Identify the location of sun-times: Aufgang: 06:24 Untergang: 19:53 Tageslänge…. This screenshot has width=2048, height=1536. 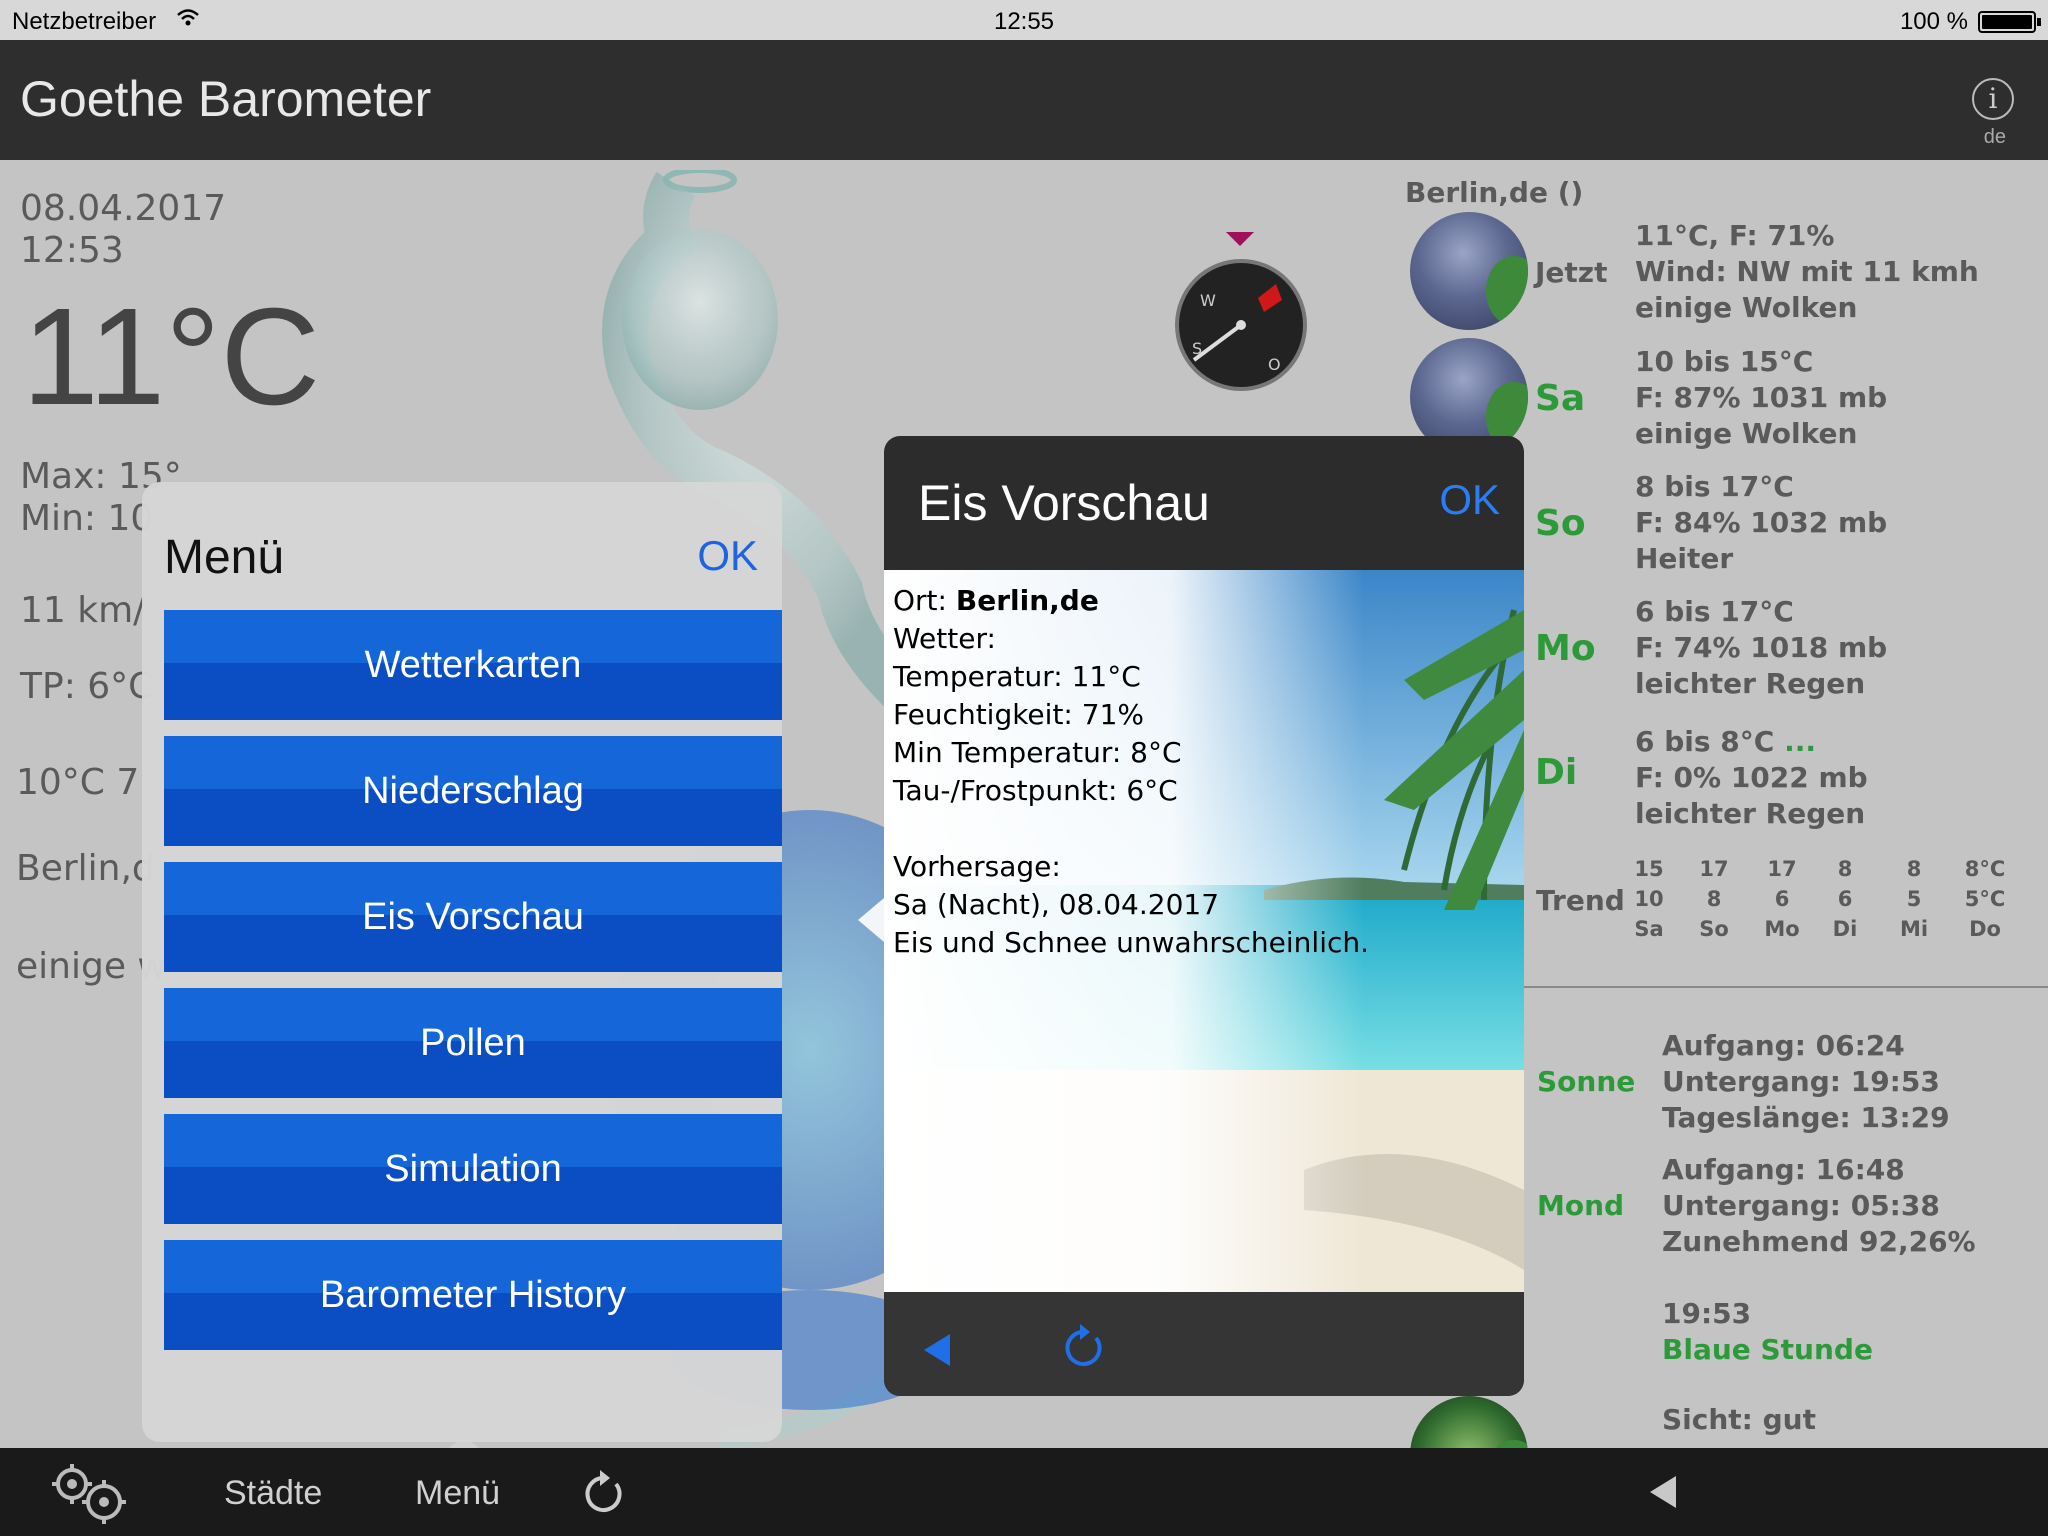
(1806, 1081).